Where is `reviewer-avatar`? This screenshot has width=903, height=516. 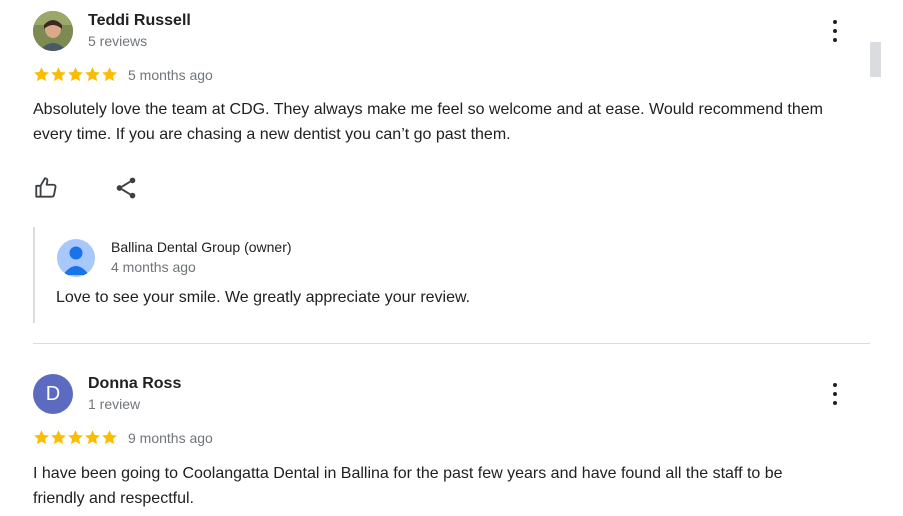
reviewer-avatar is located at coordinates (53, 31).